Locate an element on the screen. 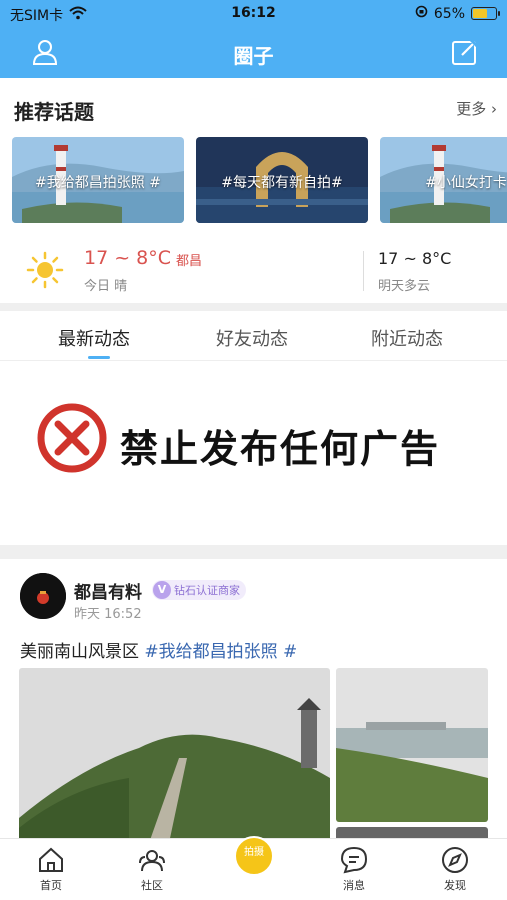 The image size is (507, 900). tomorrow-description: 明天多云 is located at coordinates (404, 286).